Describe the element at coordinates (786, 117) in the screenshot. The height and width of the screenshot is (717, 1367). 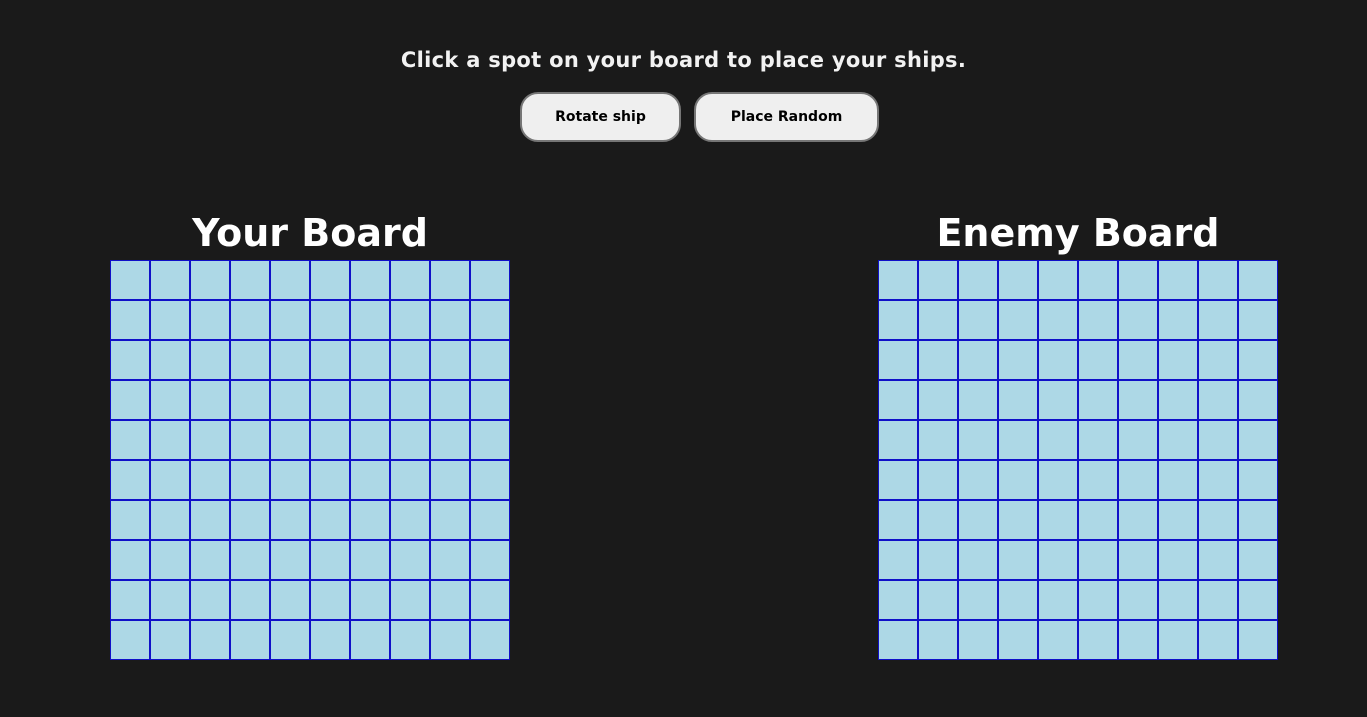
I see `place-random-button: Place Random` at that location.